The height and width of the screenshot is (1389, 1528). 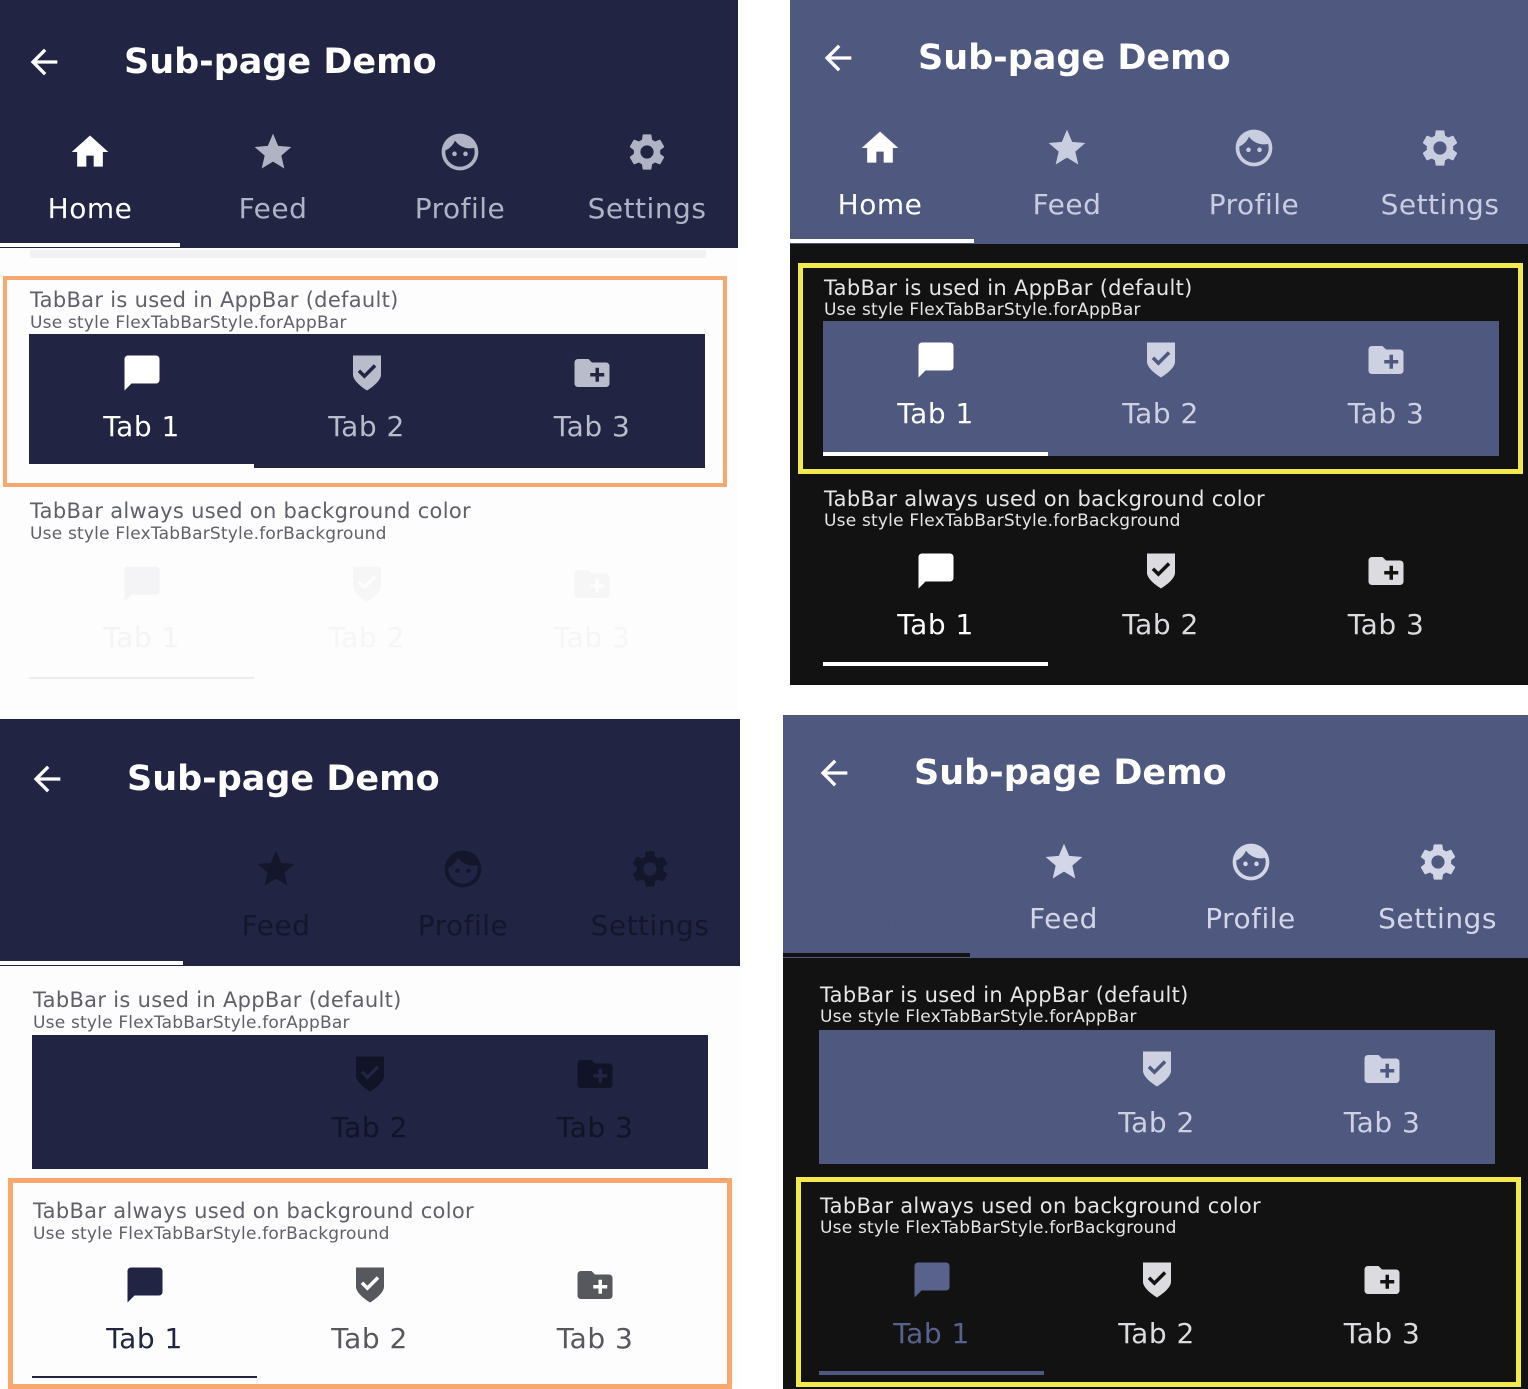 What do you see at coordinates (1008, 288) in the screenshot?
I see `section-appbar-title: TabBar is used in AppBar (default)` at bounding box center [1008, 288].